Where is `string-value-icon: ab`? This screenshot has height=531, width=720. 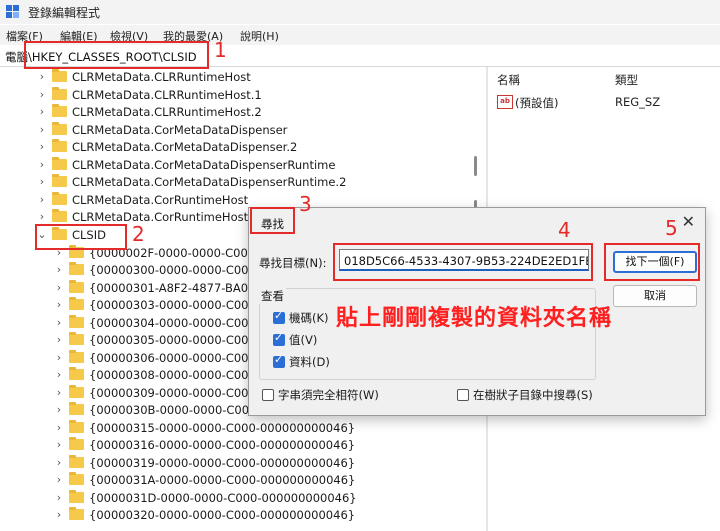 string-value-icon: ab is located at coordinates (505, 102).